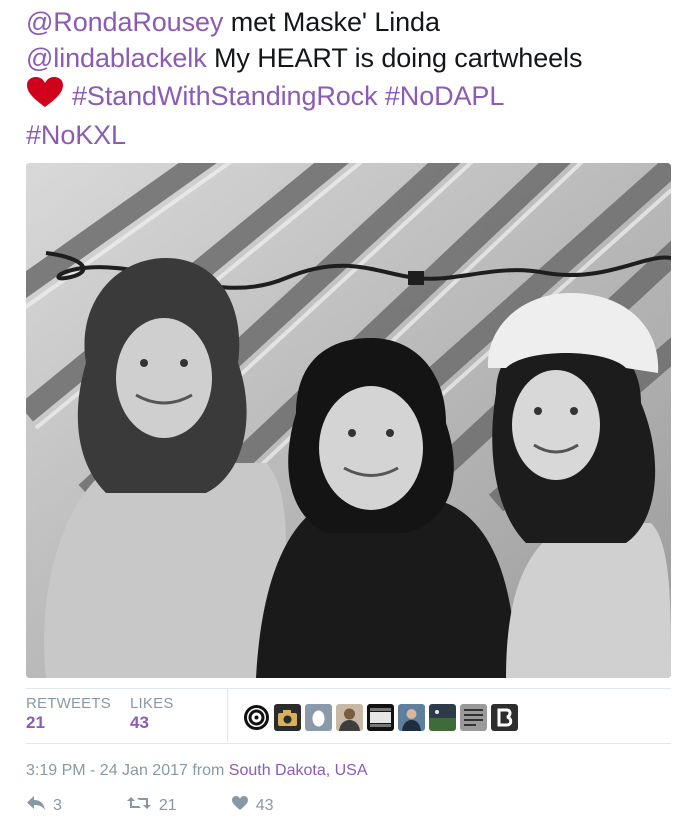 This screenshot has height=838, width=692. Describe the element at coordinates (287, 717) in the screenshot. I see `camera-avatar-icon` at that location.